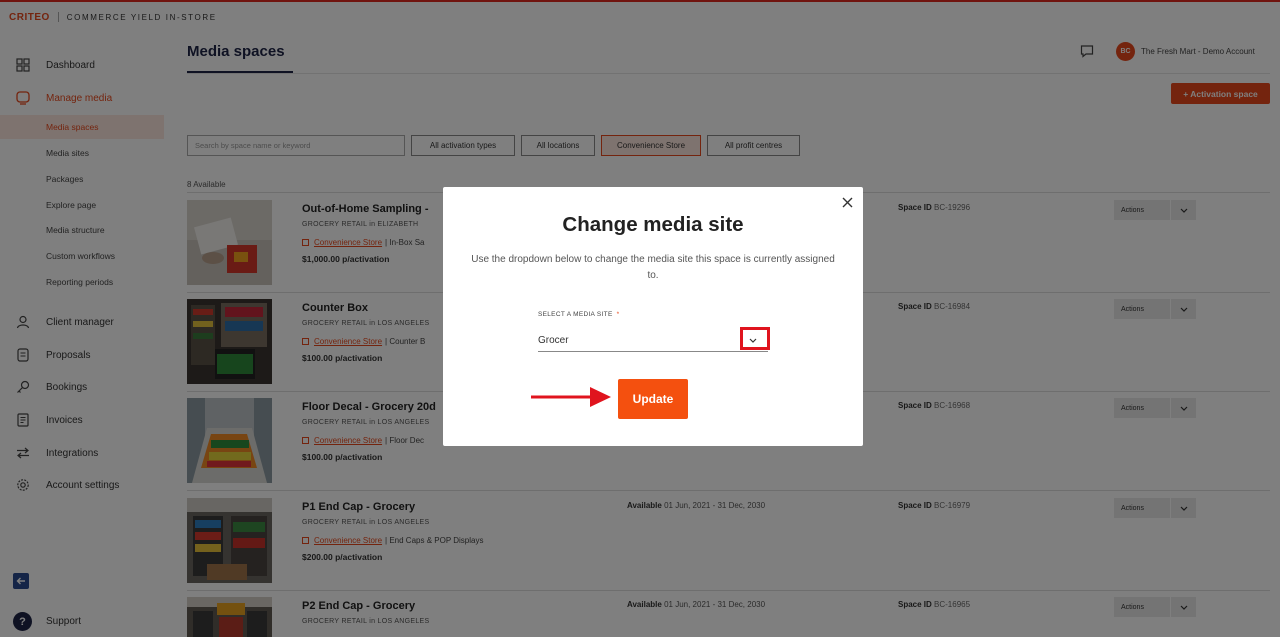 The height and width of the screenshot is (637, 1280). What do you see at coordinates (571, 399) in the screenshot?
I see `annotation-arrow-icon` at bounding box center [571, 399].